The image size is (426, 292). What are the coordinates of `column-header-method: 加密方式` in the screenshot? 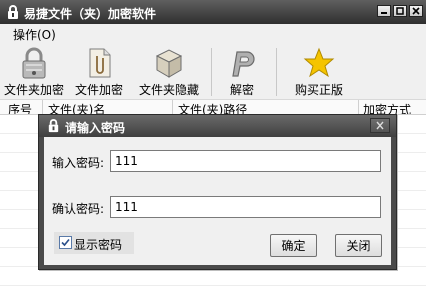 It's located at (387, 107).